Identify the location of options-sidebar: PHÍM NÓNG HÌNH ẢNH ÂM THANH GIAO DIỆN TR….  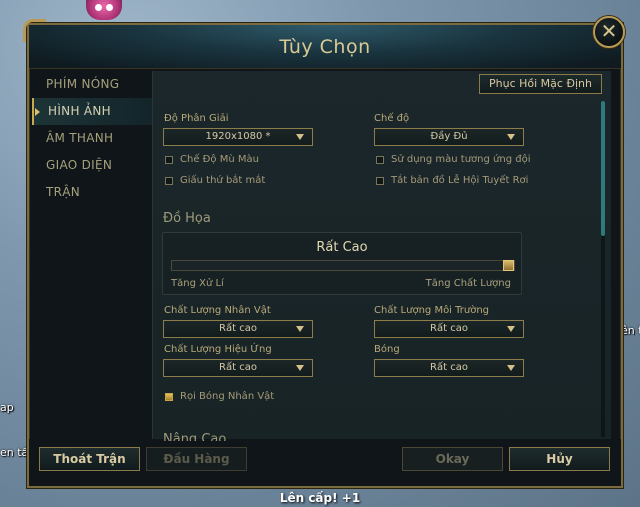
(92, 242).